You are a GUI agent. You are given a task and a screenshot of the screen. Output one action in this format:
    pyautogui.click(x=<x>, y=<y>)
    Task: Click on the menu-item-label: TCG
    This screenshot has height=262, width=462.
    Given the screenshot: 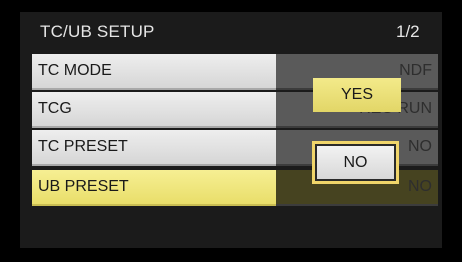 What is the action you would take?
    pyautogui.click(x=55, y=108)
    